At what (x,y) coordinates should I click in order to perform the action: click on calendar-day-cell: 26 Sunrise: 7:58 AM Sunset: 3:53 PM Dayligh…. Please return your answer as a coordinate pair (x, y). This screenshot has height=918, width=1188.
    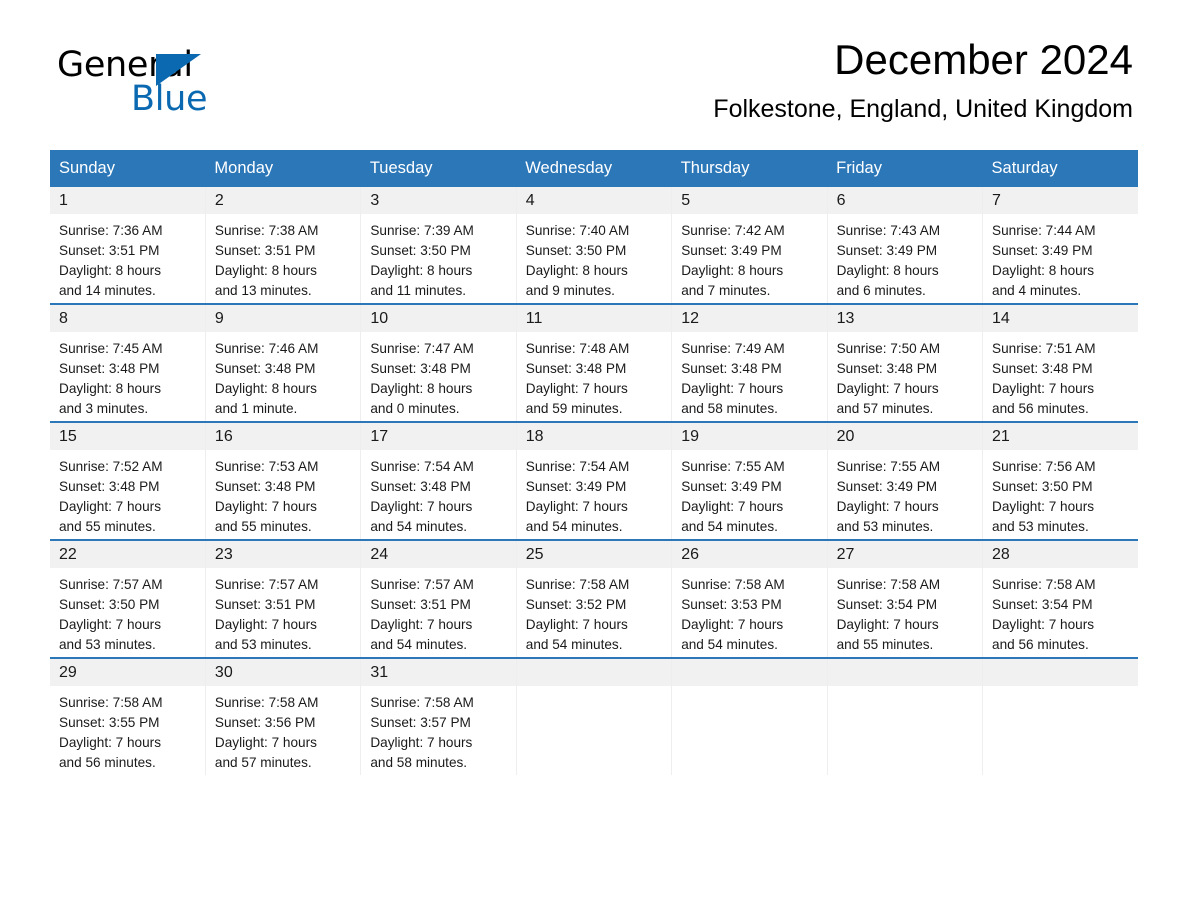
    Looking at the image, I should click on (749, 598).